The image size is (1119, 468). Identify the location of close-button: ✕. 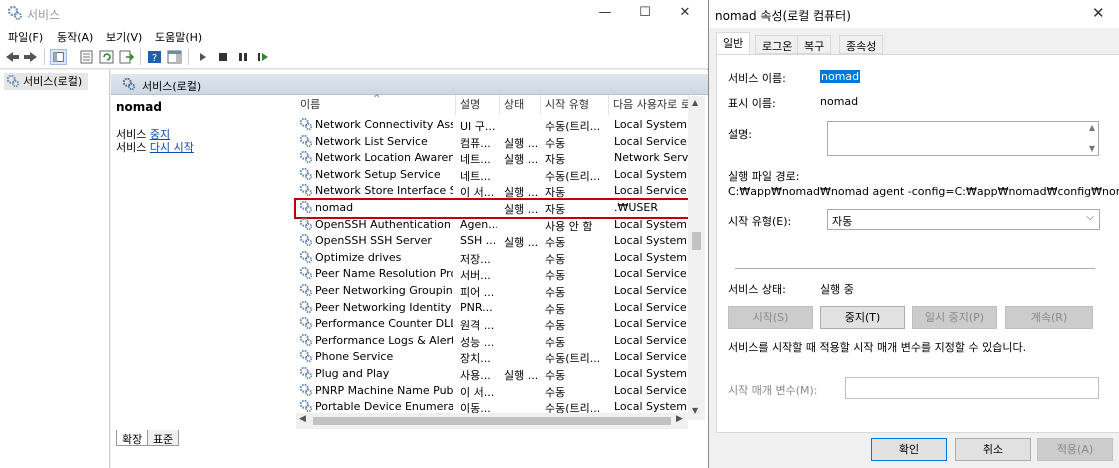
(685, 13).